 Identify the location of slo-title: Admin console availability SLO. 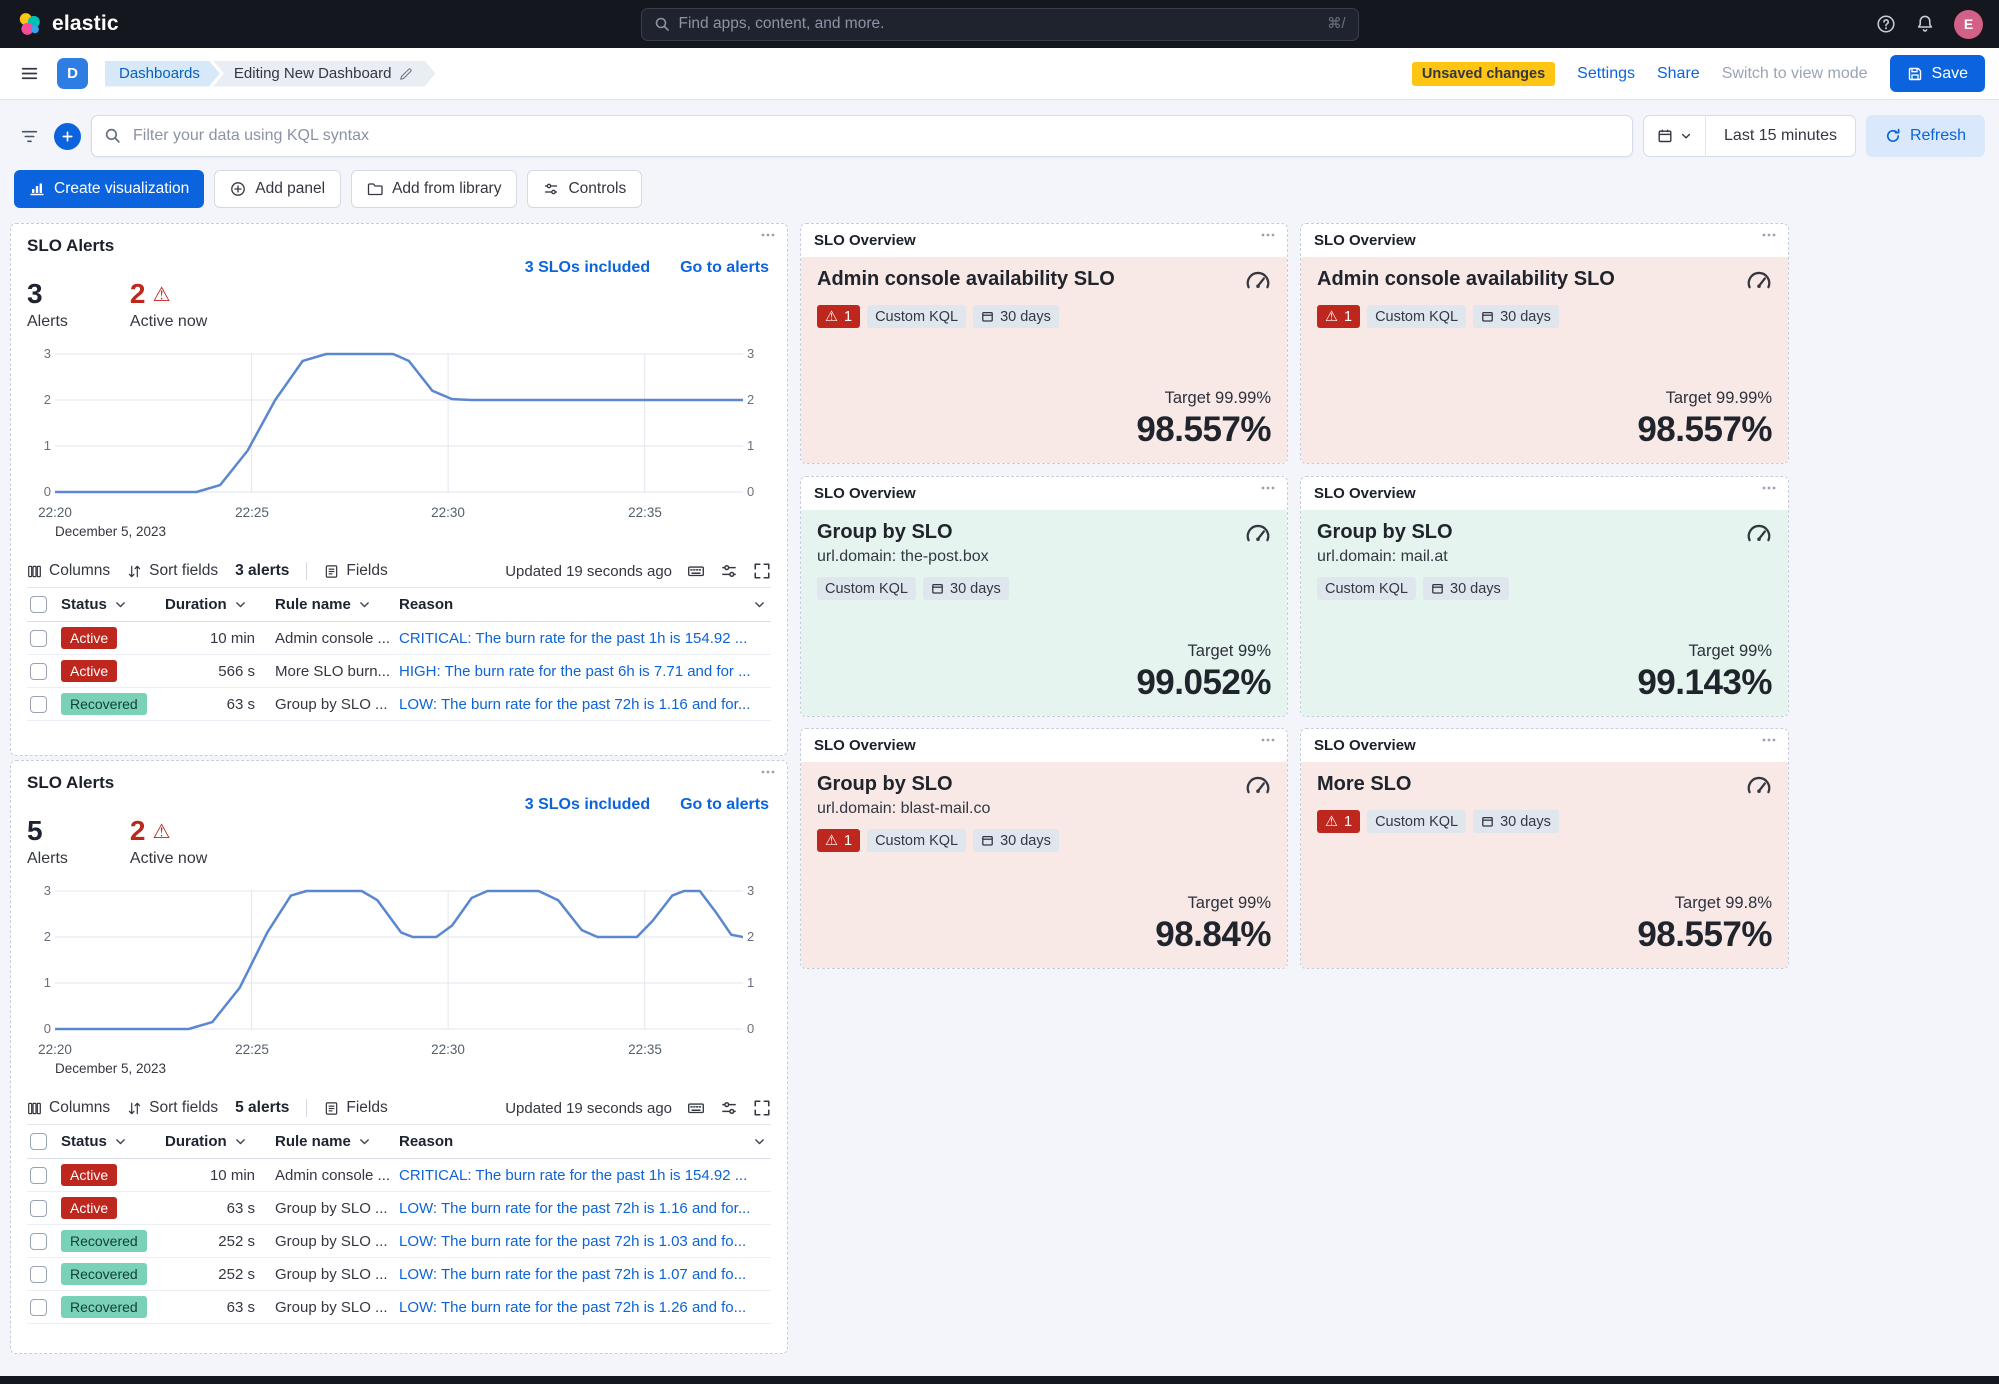
(966, 279).